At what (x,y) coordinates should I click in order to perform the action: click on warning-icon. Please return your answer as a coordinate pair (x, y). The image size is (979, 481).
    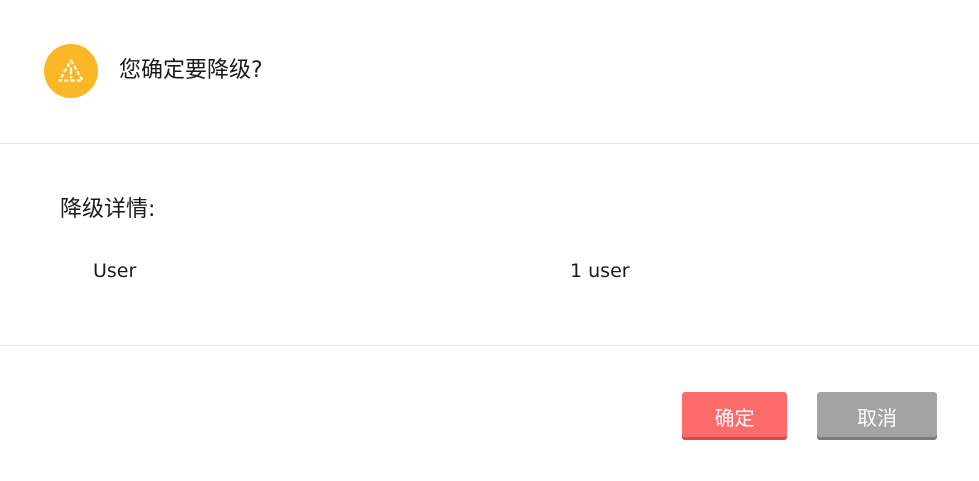
    Looking at the image, I should click on (71, 71).